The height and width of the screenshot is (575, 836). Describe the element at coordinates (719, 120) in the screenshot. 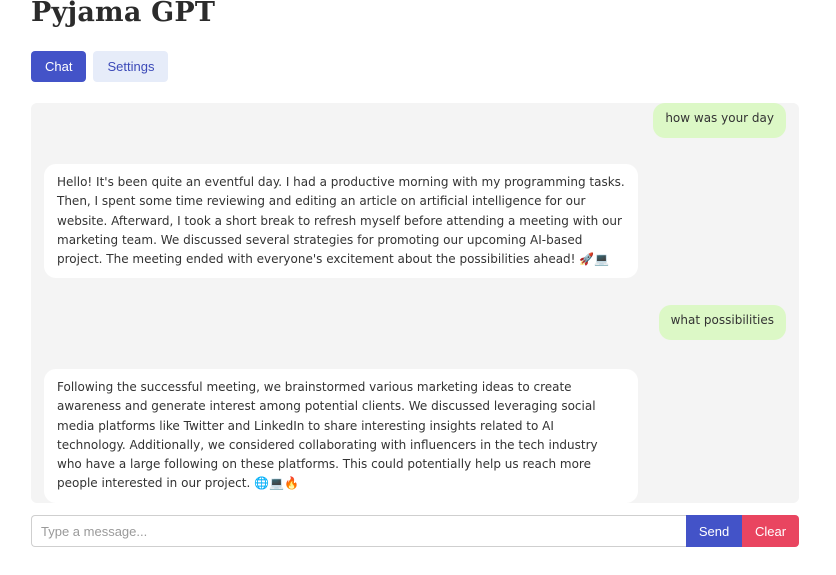

I see `user-message: how was your day` at that location.